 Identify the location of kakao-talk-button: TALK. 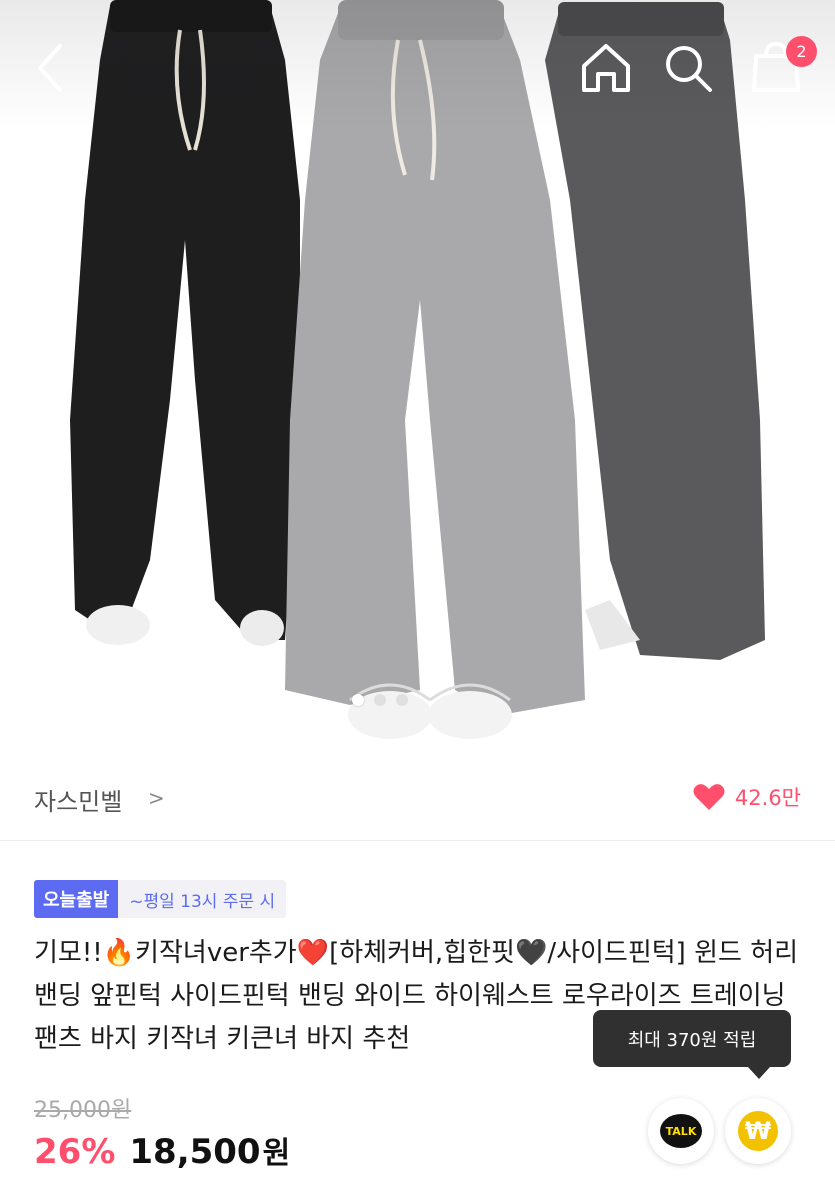
(681, 1131).